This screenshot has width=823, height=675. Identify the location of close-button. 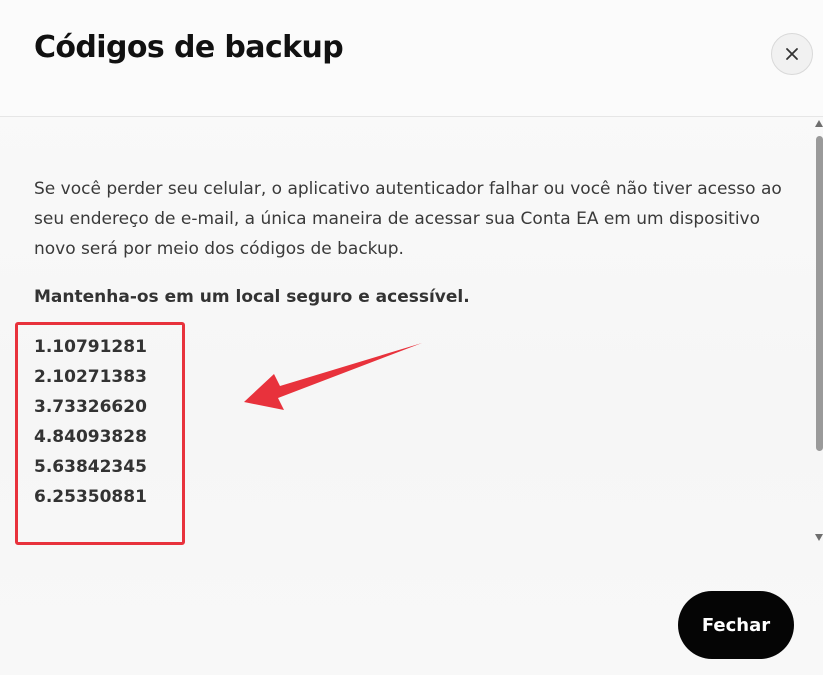
(792, 54).